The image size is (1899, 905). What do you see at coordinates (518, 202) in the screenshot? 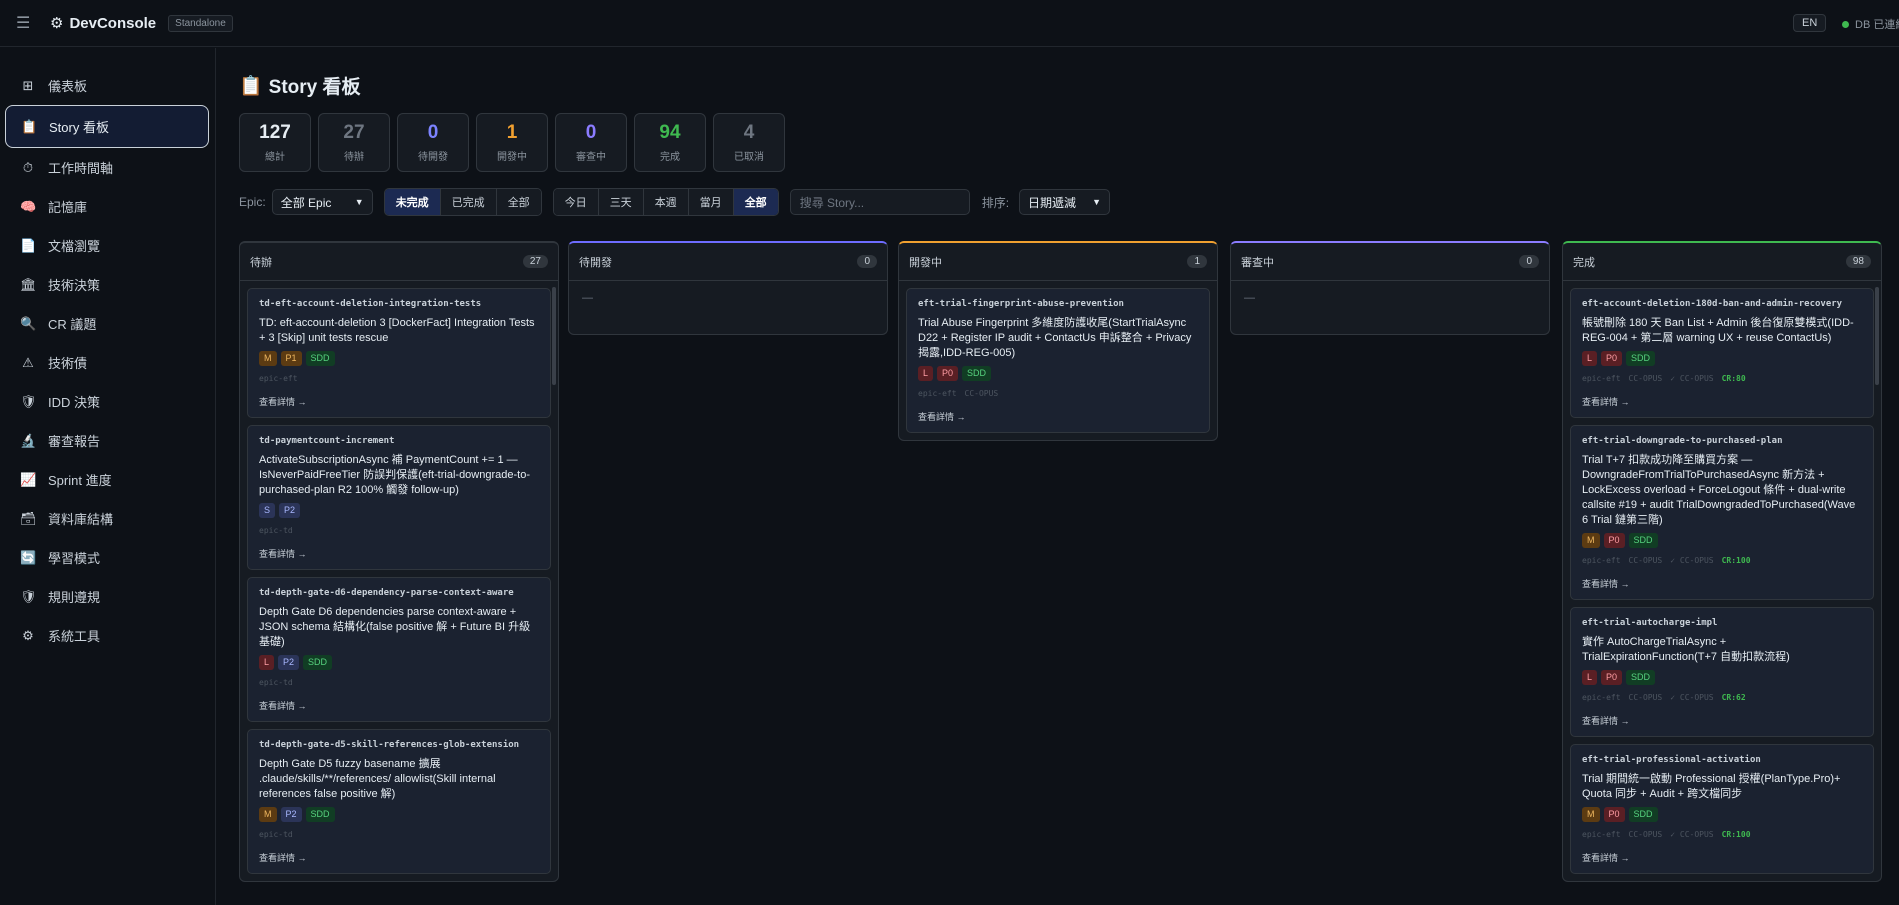
I see `status-tab: 全部` at bounding box center [518, 202].